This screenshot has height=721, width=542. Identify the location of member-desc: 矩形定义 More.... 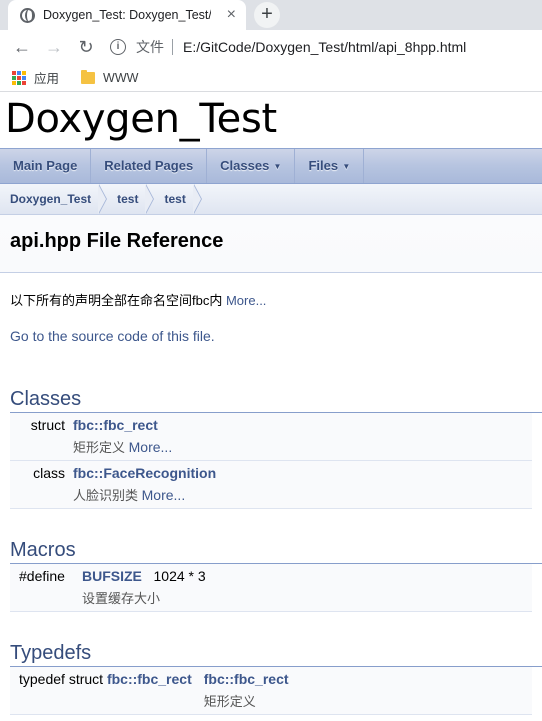
(302, 446).